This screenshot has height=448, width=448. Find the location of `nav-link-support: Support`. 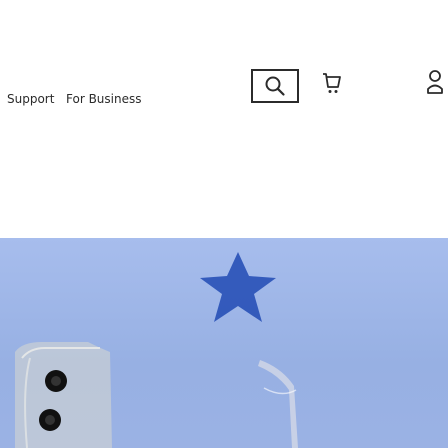

nav-link-support: Support is located at coordinates (30, 99).